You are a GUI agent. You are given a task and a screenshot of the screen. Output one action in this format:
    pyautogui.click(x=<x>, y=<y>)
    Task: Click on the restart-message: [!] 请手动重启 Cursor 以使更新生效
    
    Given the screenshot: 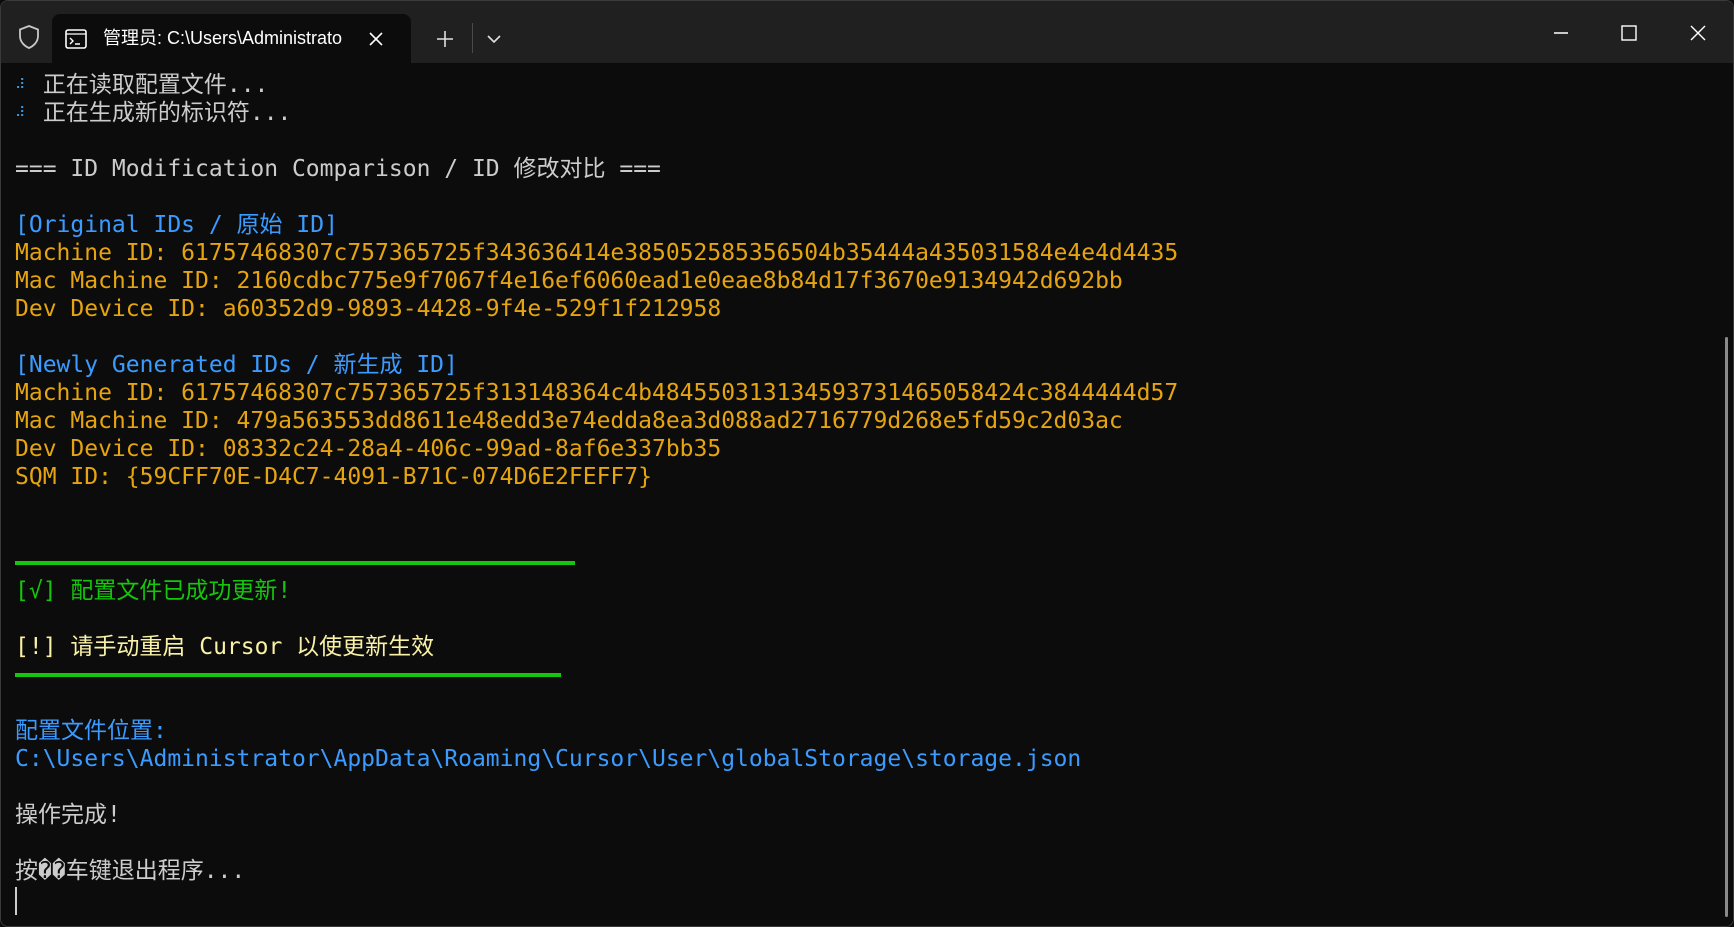 What is the action you would take?
    pyautogui.click(x=225, y=647)
    